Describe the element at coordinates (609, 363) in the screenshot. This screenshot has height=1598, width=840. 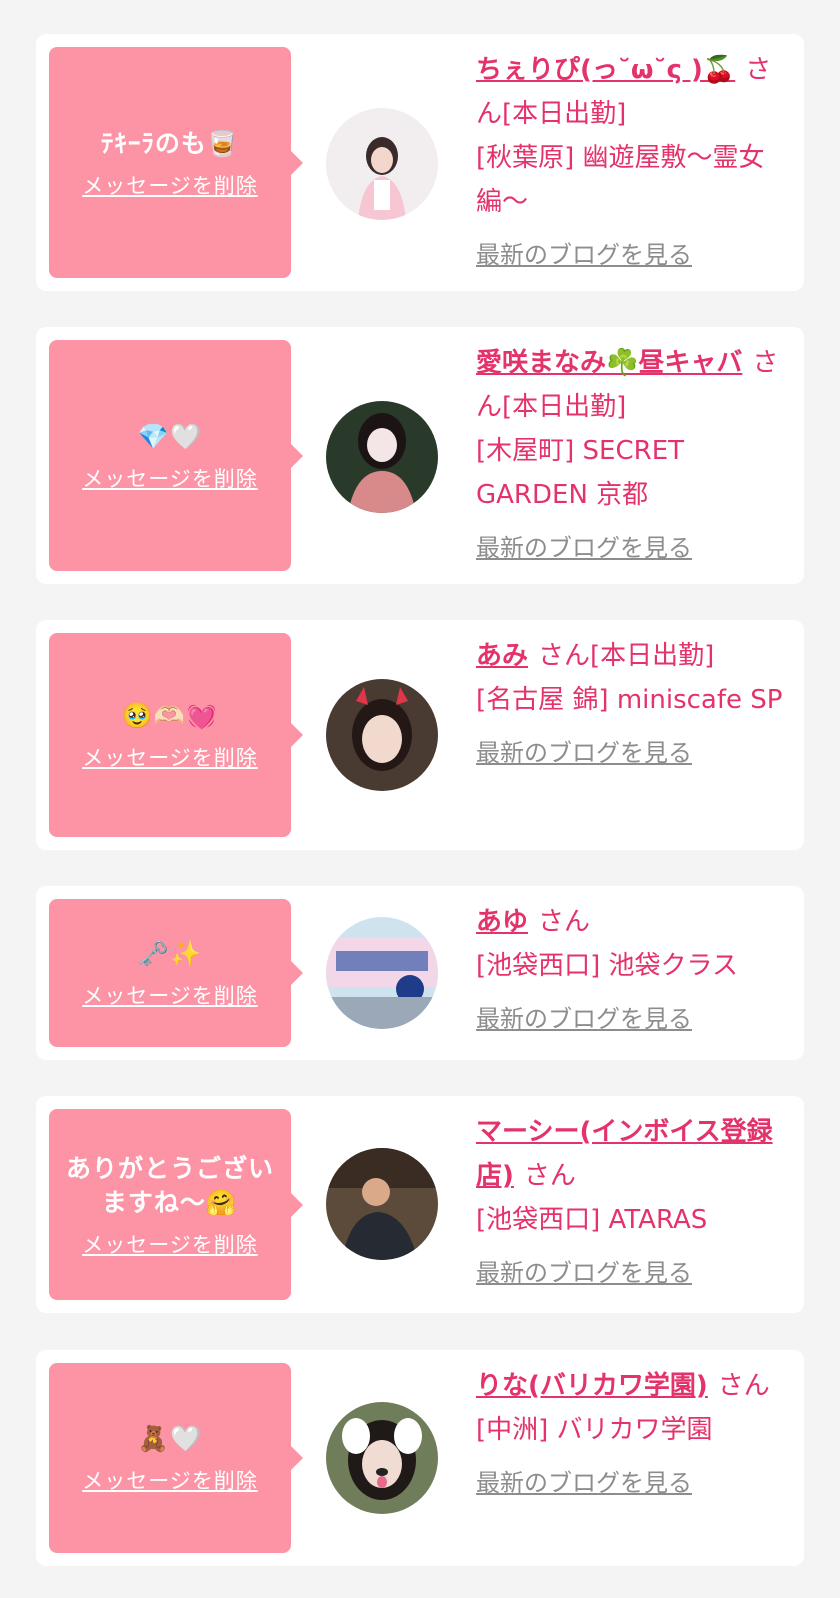
I see `cast-name-link: 愛咲まなみ☘️昼キャバ` at that location.